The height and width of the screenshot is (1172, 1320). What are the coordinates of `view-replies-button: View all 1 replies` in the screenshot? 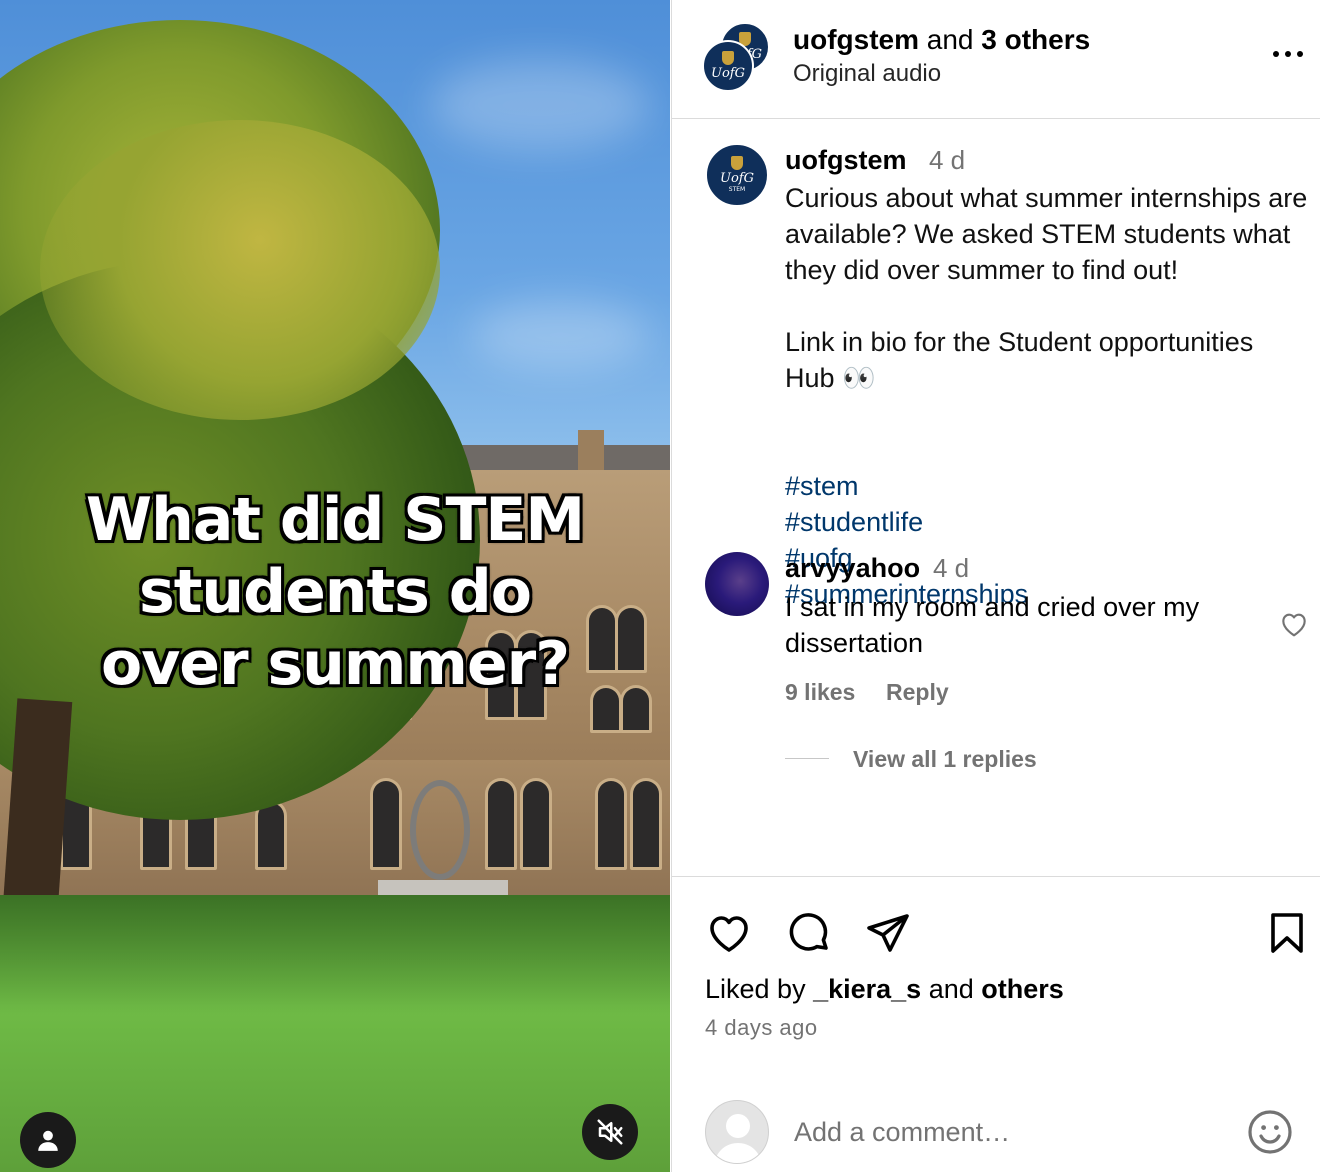 It's located at (945, 759).